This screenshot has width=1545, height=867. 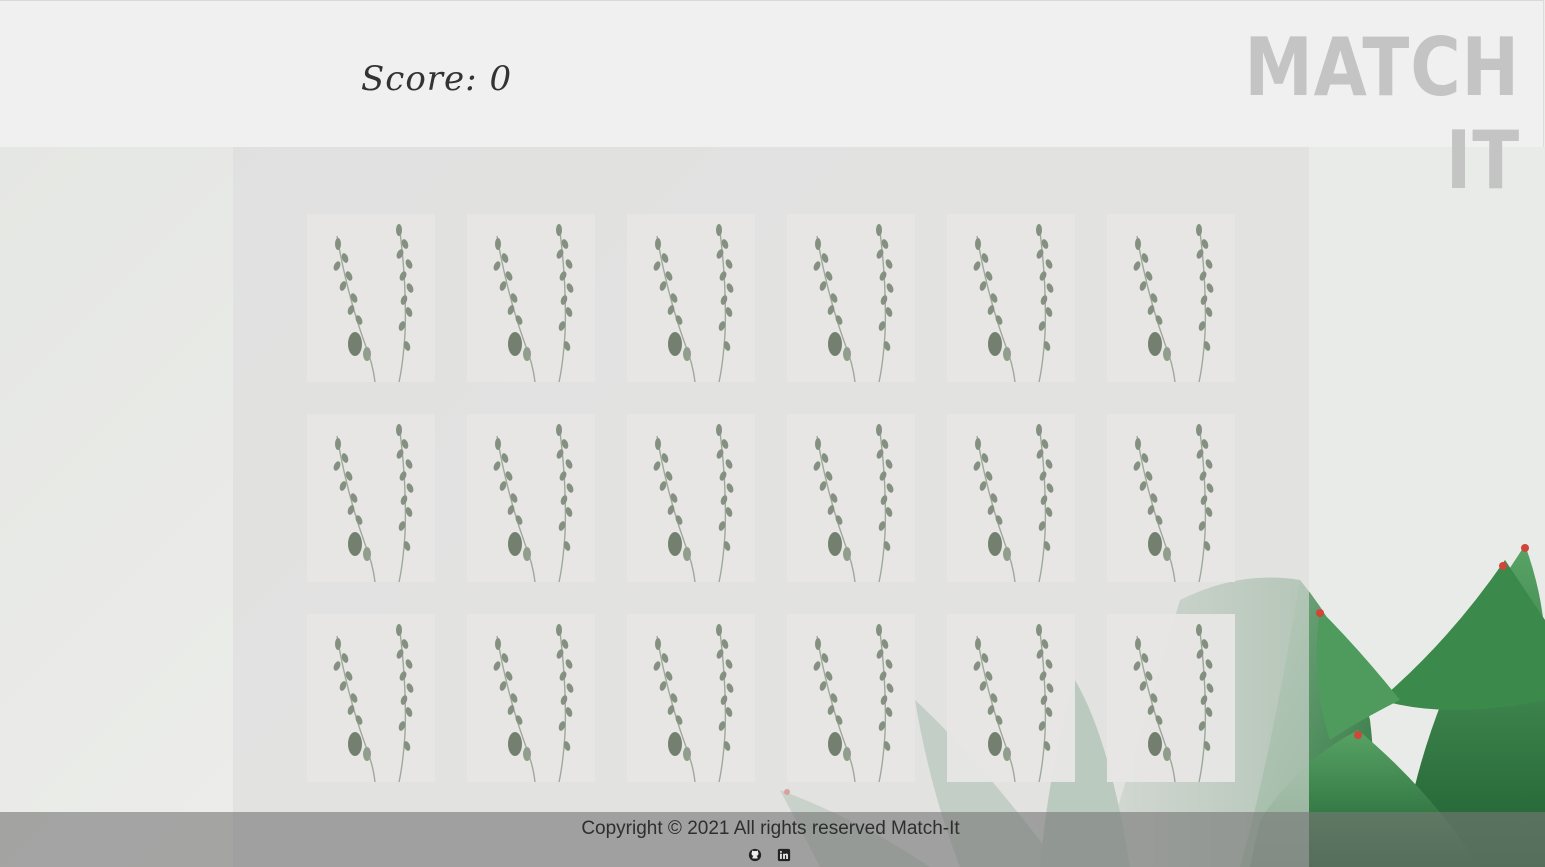 What do you see at coordinates (501, 79) in the screenshot?
I see `score-value: 0` at bounding box center [501, 79].